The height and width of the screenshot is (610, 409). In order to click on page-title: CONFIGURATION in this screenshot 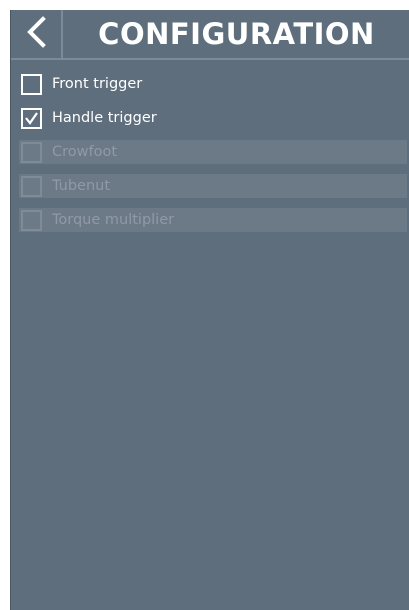, I will do `click(236, 34)`.